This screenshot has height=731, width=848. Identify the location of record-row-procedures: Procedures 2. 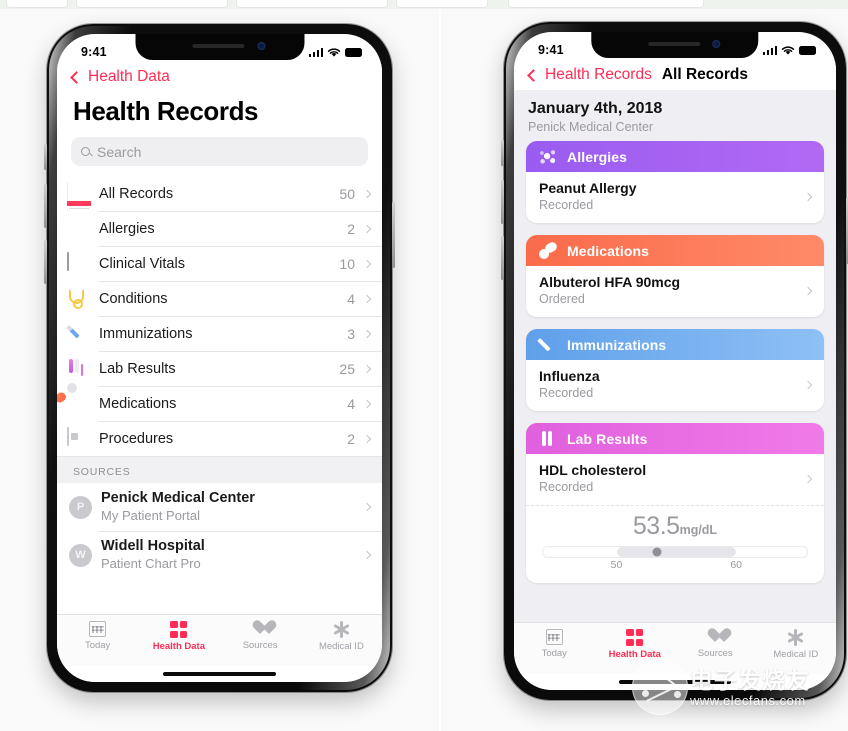
(219, 438).